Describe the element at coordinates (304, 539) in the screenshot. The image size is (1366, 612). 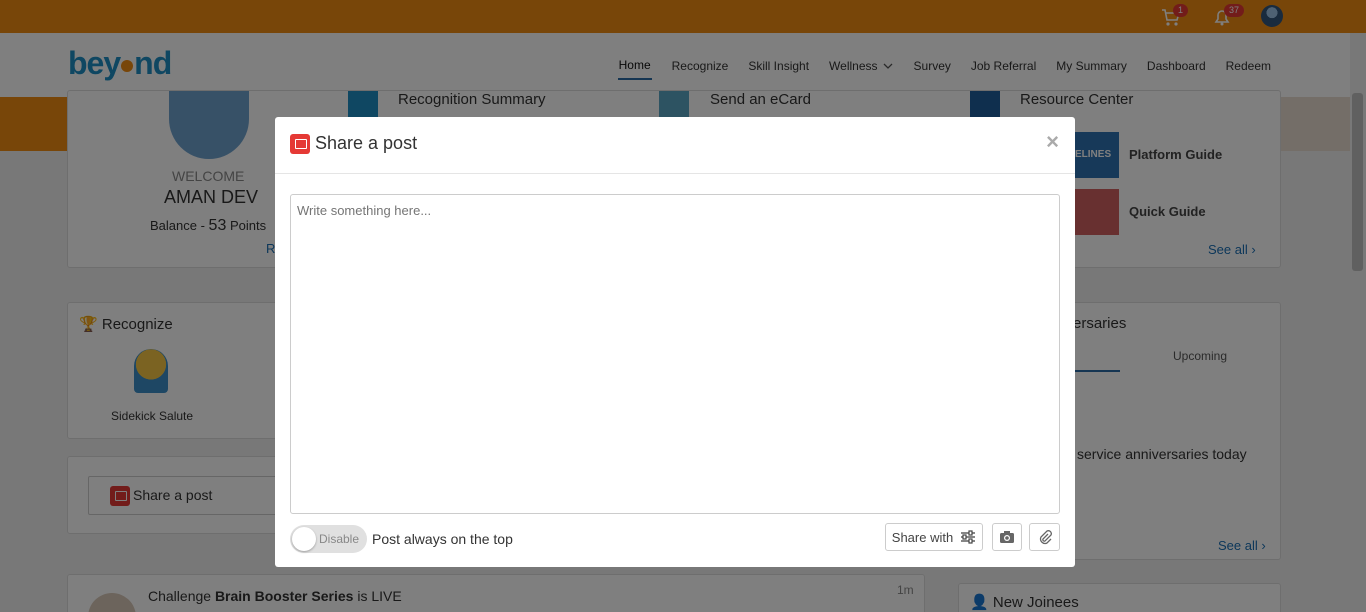
I see `toggle-knob` at that location.